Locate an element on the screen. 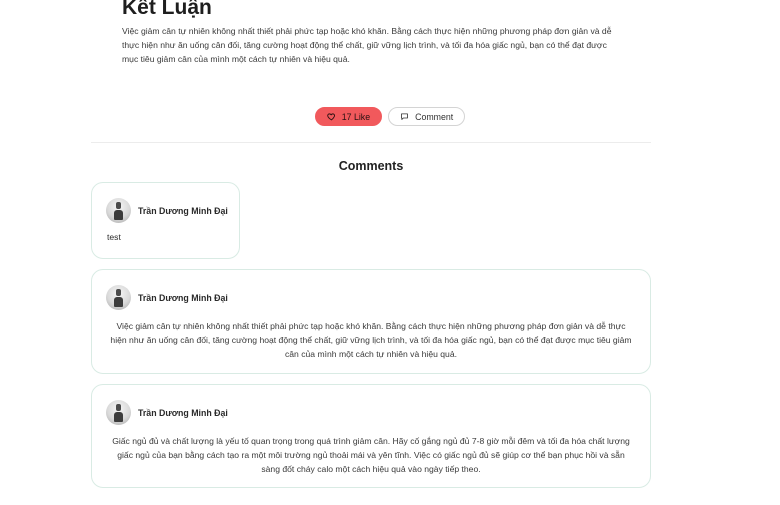 The image size is (780, 505). comment-card: Trần Dương Minh Đại test is located at coordinates (165, 220).